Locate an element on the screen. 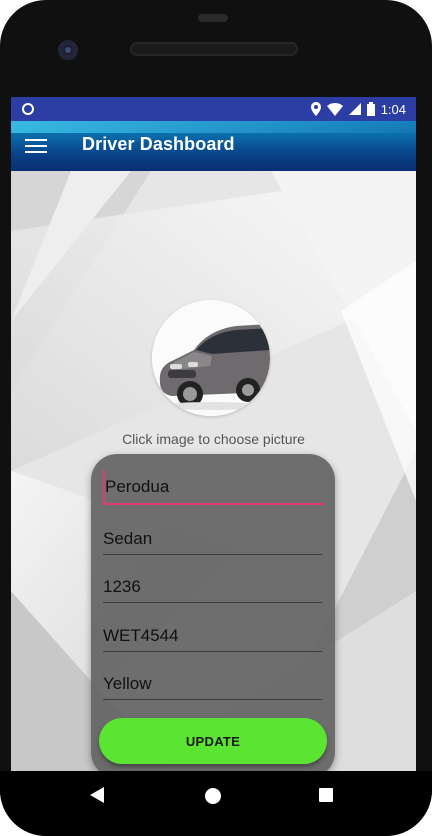 This screenshot has height=836, width=432. update-button: UPDATE is located at coordinates (213, 741).